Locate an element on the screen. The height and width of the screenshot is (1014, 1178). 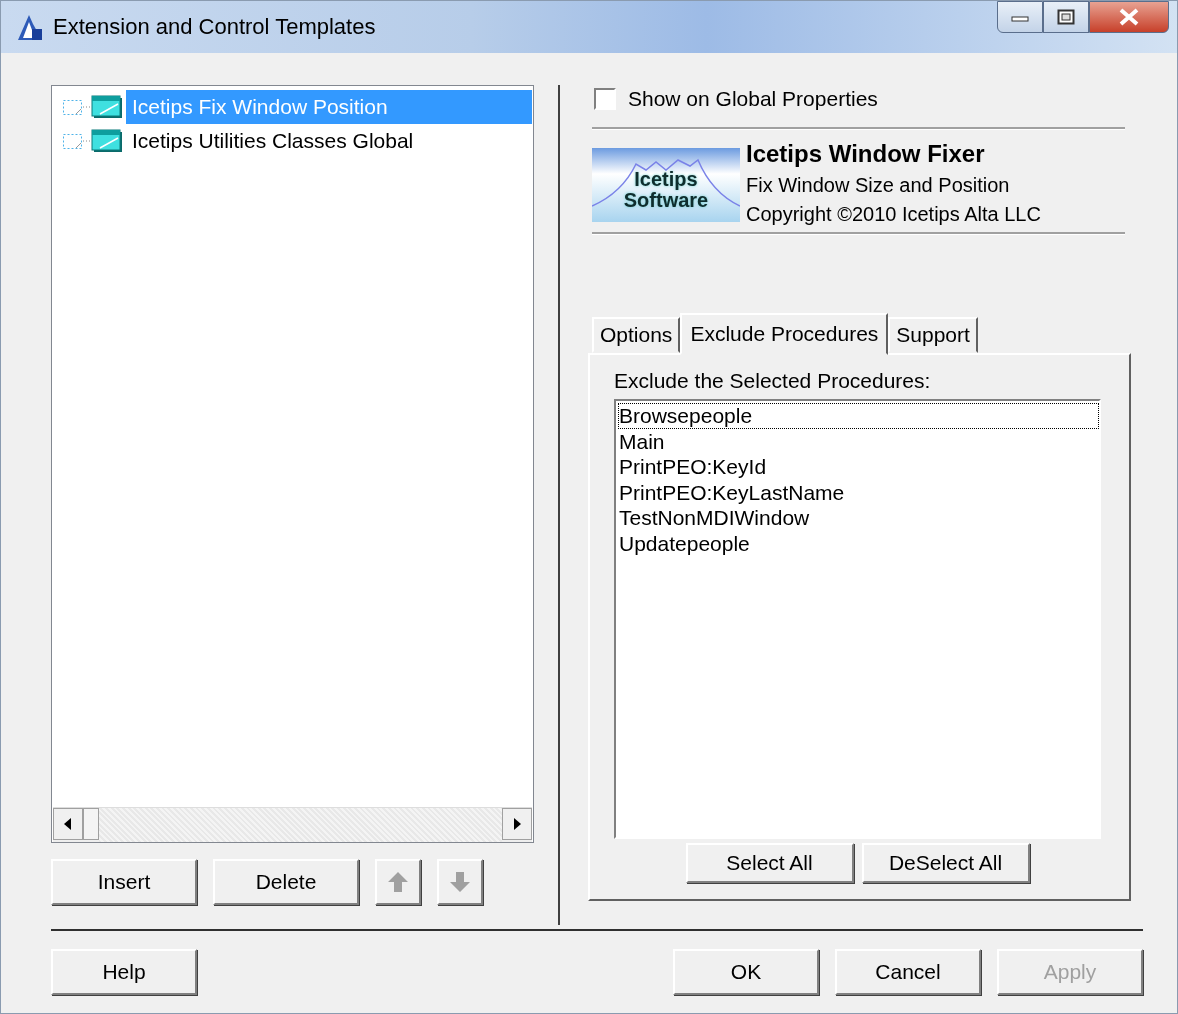
list-item: TestNonMDIWindow is located at coordinates (858, 518).